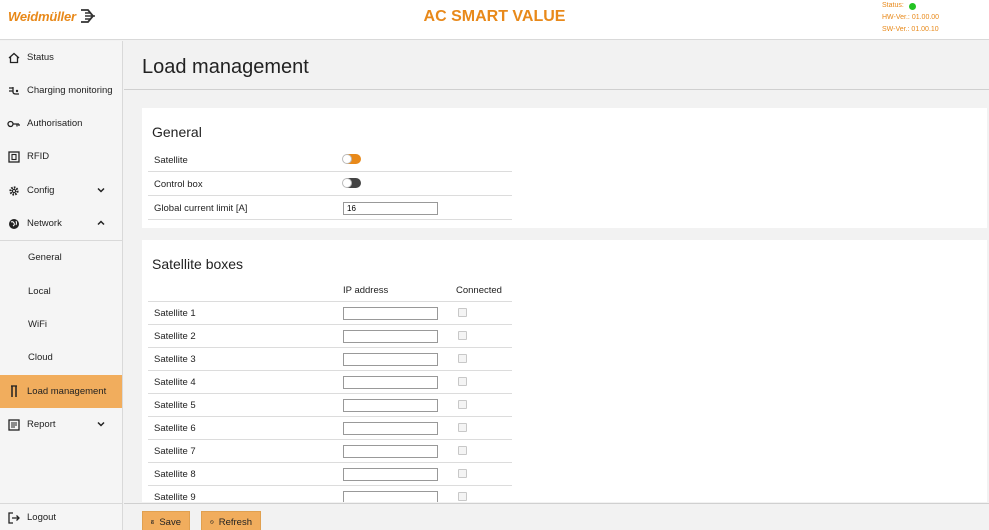 The height and width of the screenshot is (530, 989). Describe the element at coordinates (212, 522) in the screenshot. I see `refresh-clock-icon` at that location.